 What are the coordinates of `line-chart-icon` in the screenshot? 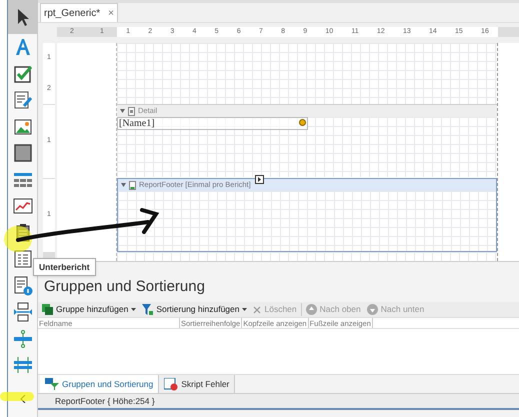 It's located at (22, 206).